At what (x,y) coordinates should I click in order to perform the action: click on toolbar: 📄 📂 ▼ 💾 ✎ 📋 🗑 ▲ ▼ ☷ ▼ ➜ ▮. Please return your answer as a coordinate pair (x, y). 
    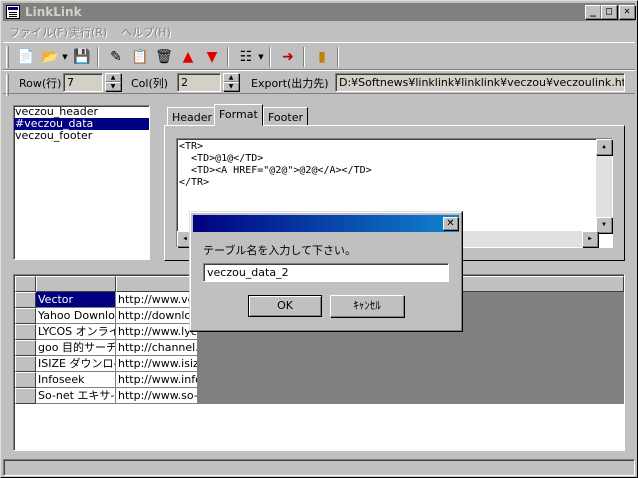
    Looking at the image, I should click on (319, 56).